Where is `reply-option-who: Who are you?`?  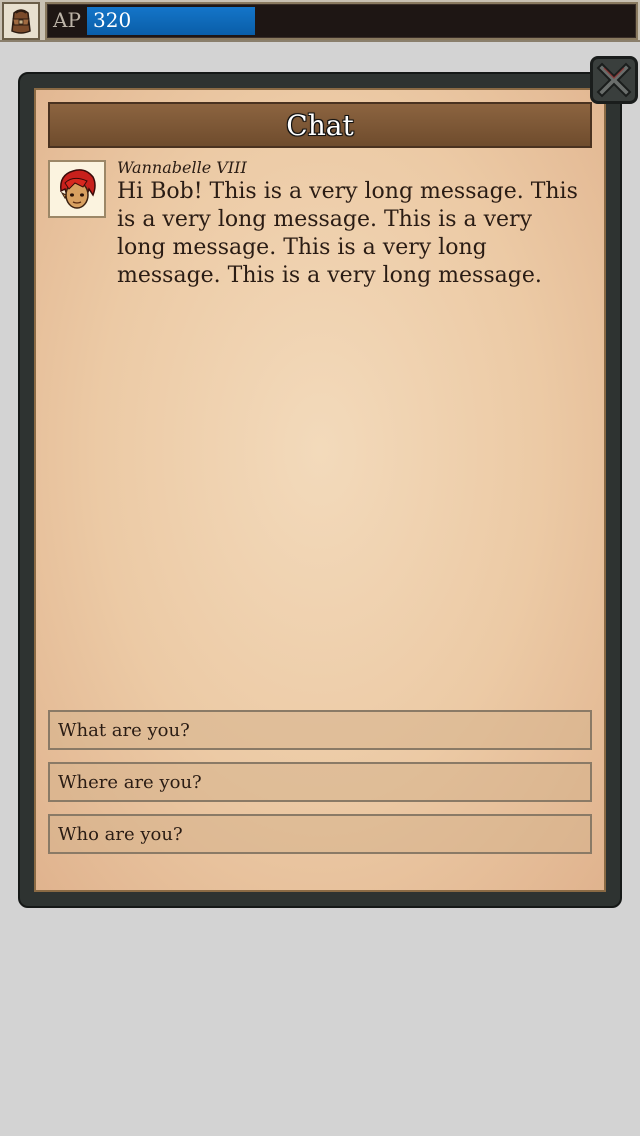
reply-option-who: Who are you? is located at coordinates (320, 834).